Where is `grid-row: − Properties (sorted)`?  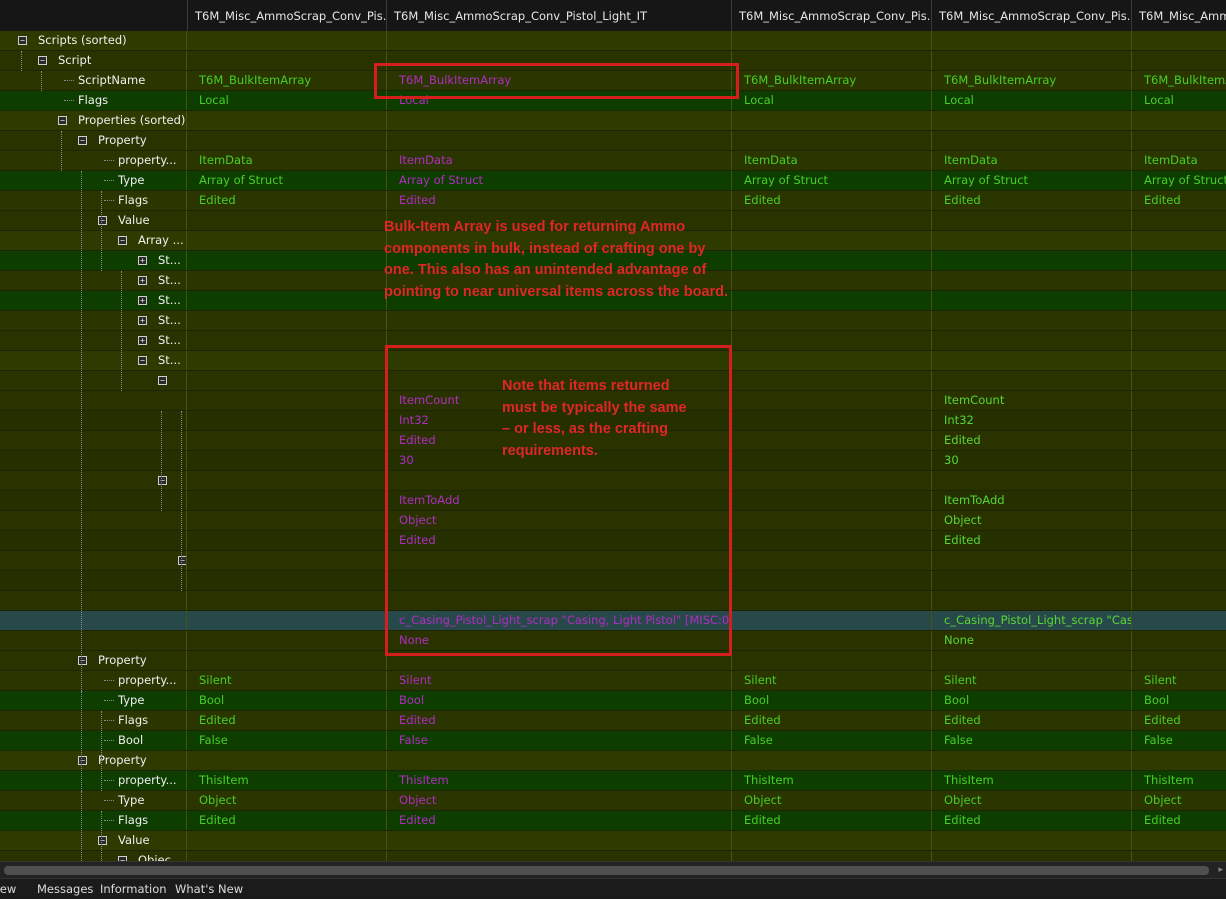 grid-row: − Properties (sorted) is located at coordinates (613, 121).